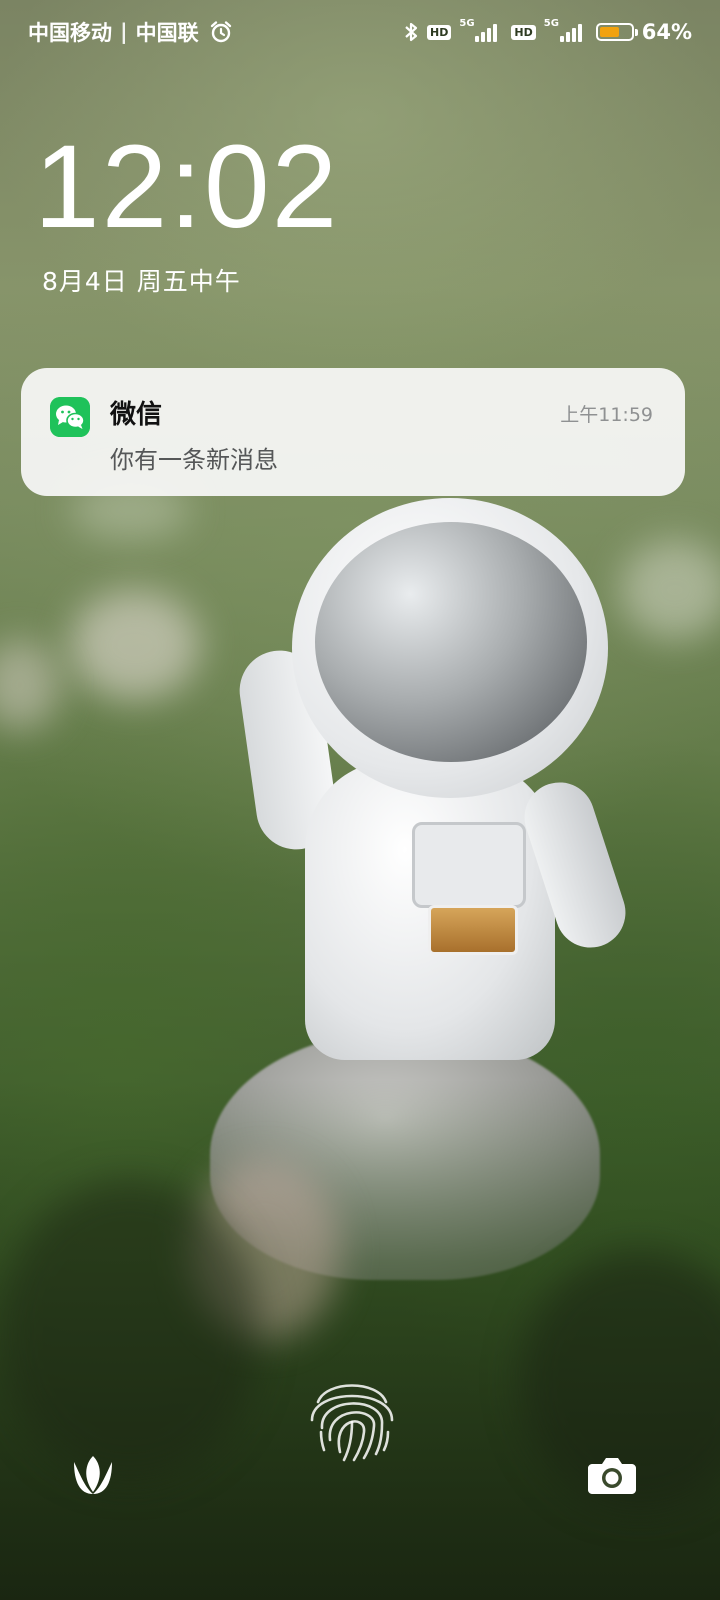 The height and width of the screenshot is (1600, 720). What do you see at coordinates (609, 32) in the screenshot?
I see `battery-fill` at bounding box center [609, 32].